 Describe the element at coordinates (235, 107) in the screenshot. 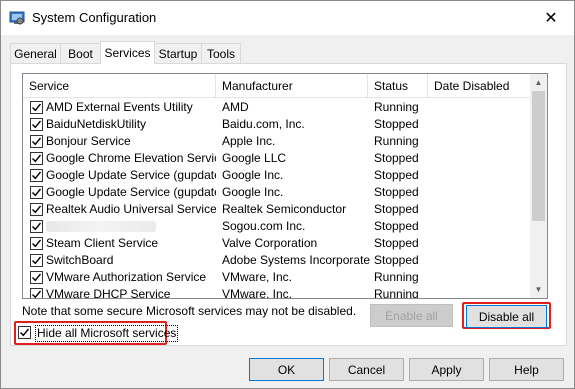

I see `manufacturer-cell: AMD` at that location.